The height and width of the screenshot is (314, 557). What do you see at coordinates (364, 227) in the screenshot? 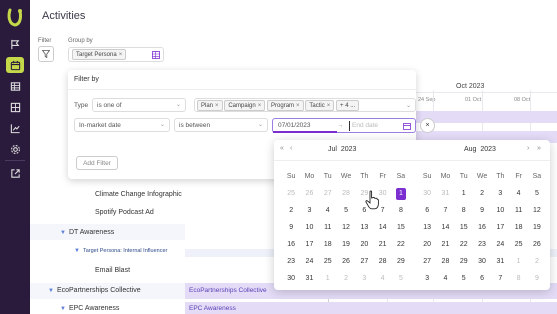
I see `calendar-day: 13` at bounding box center [364, 227].